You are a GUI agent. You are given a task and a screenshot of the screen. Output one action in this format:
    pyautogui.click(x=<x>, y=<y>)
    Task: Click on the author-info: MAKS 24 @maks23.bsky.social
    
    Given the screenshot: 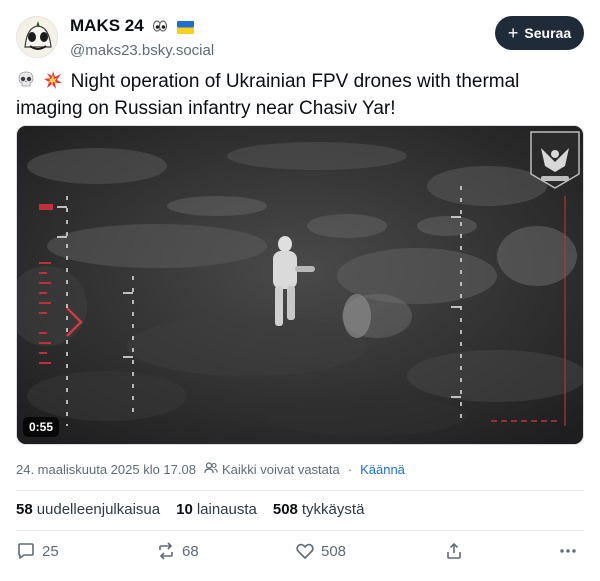 What is the action you would take?
    pyautogui.click(x=142, y=38)
    